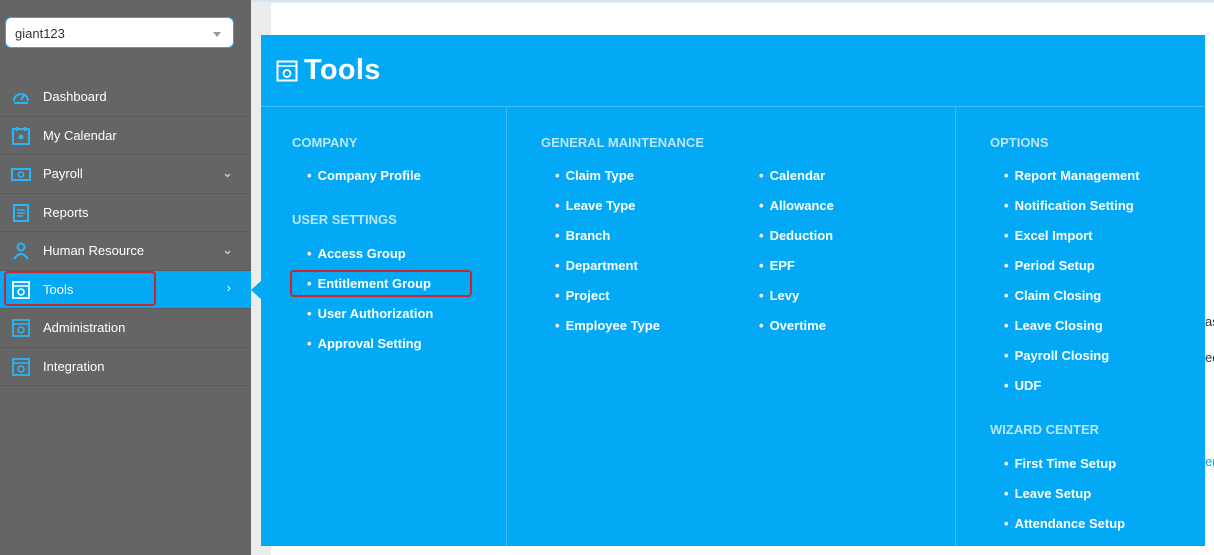 The width and height of the screenshot is (1214, 555). Describe the element at coordinates (1023, 385) in the screenshot. I see `menu-item-udf: UDF` at that location.